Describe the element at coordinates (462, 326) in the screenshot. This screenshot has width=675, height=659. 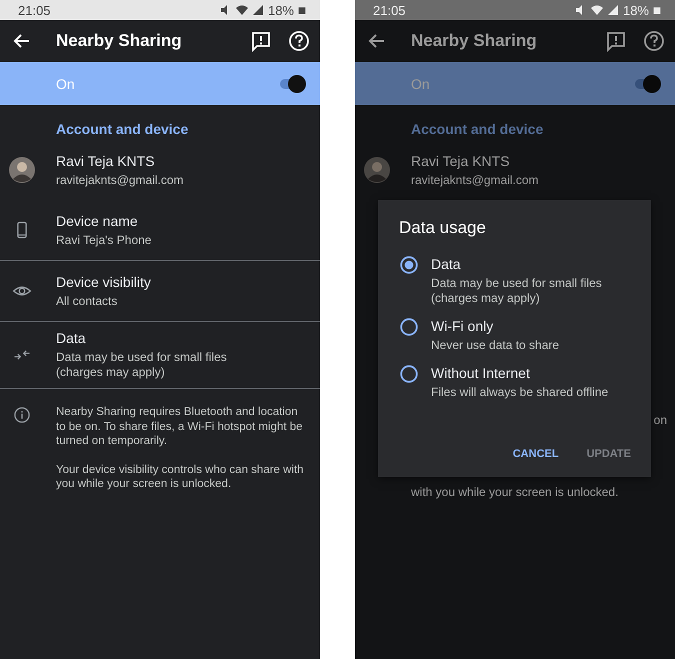
I see `option-title: Wi-Fi only` at that location.